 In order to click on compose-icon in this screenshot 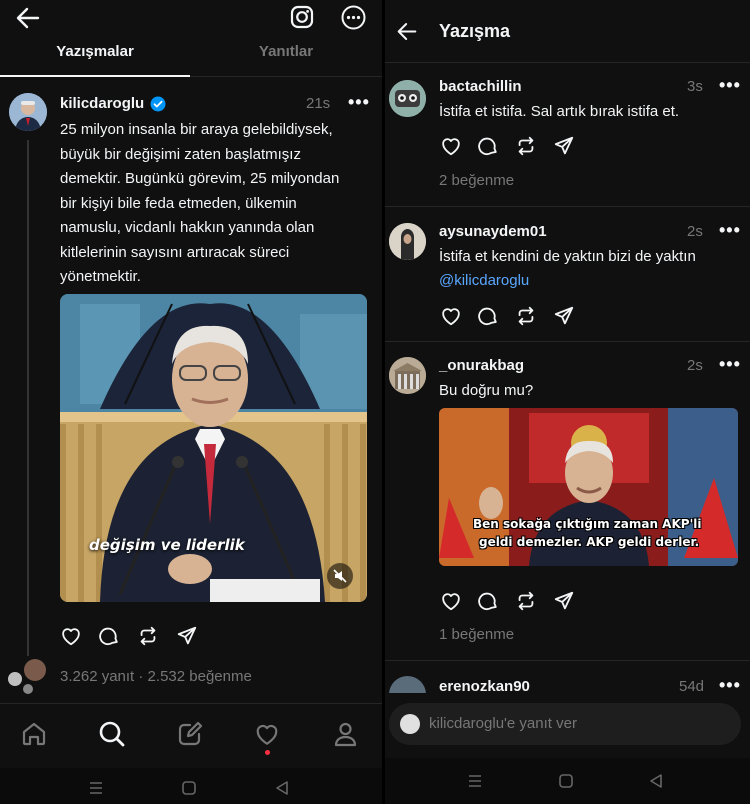, I will do `click(190, 734)`.